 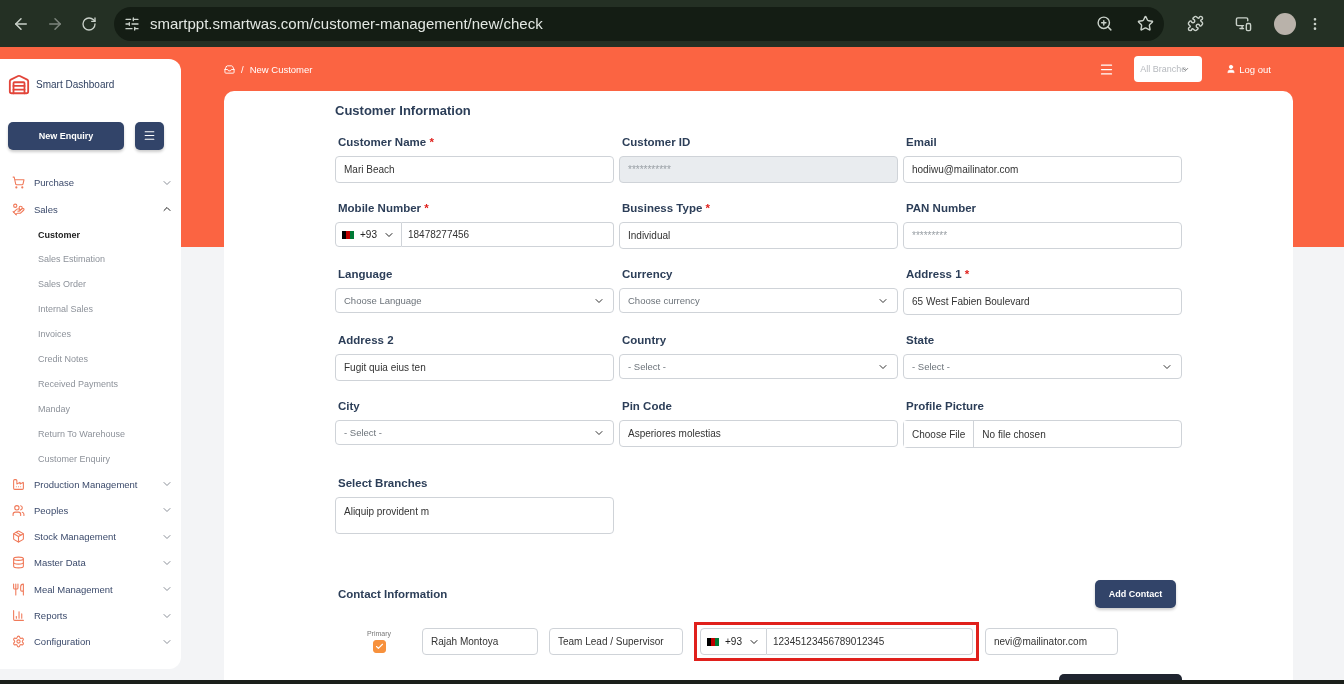 What do you see at coordinates (945, 406) in the screenshot?
I see `field-label: Profile Picture` at bounding box center [945, 406].